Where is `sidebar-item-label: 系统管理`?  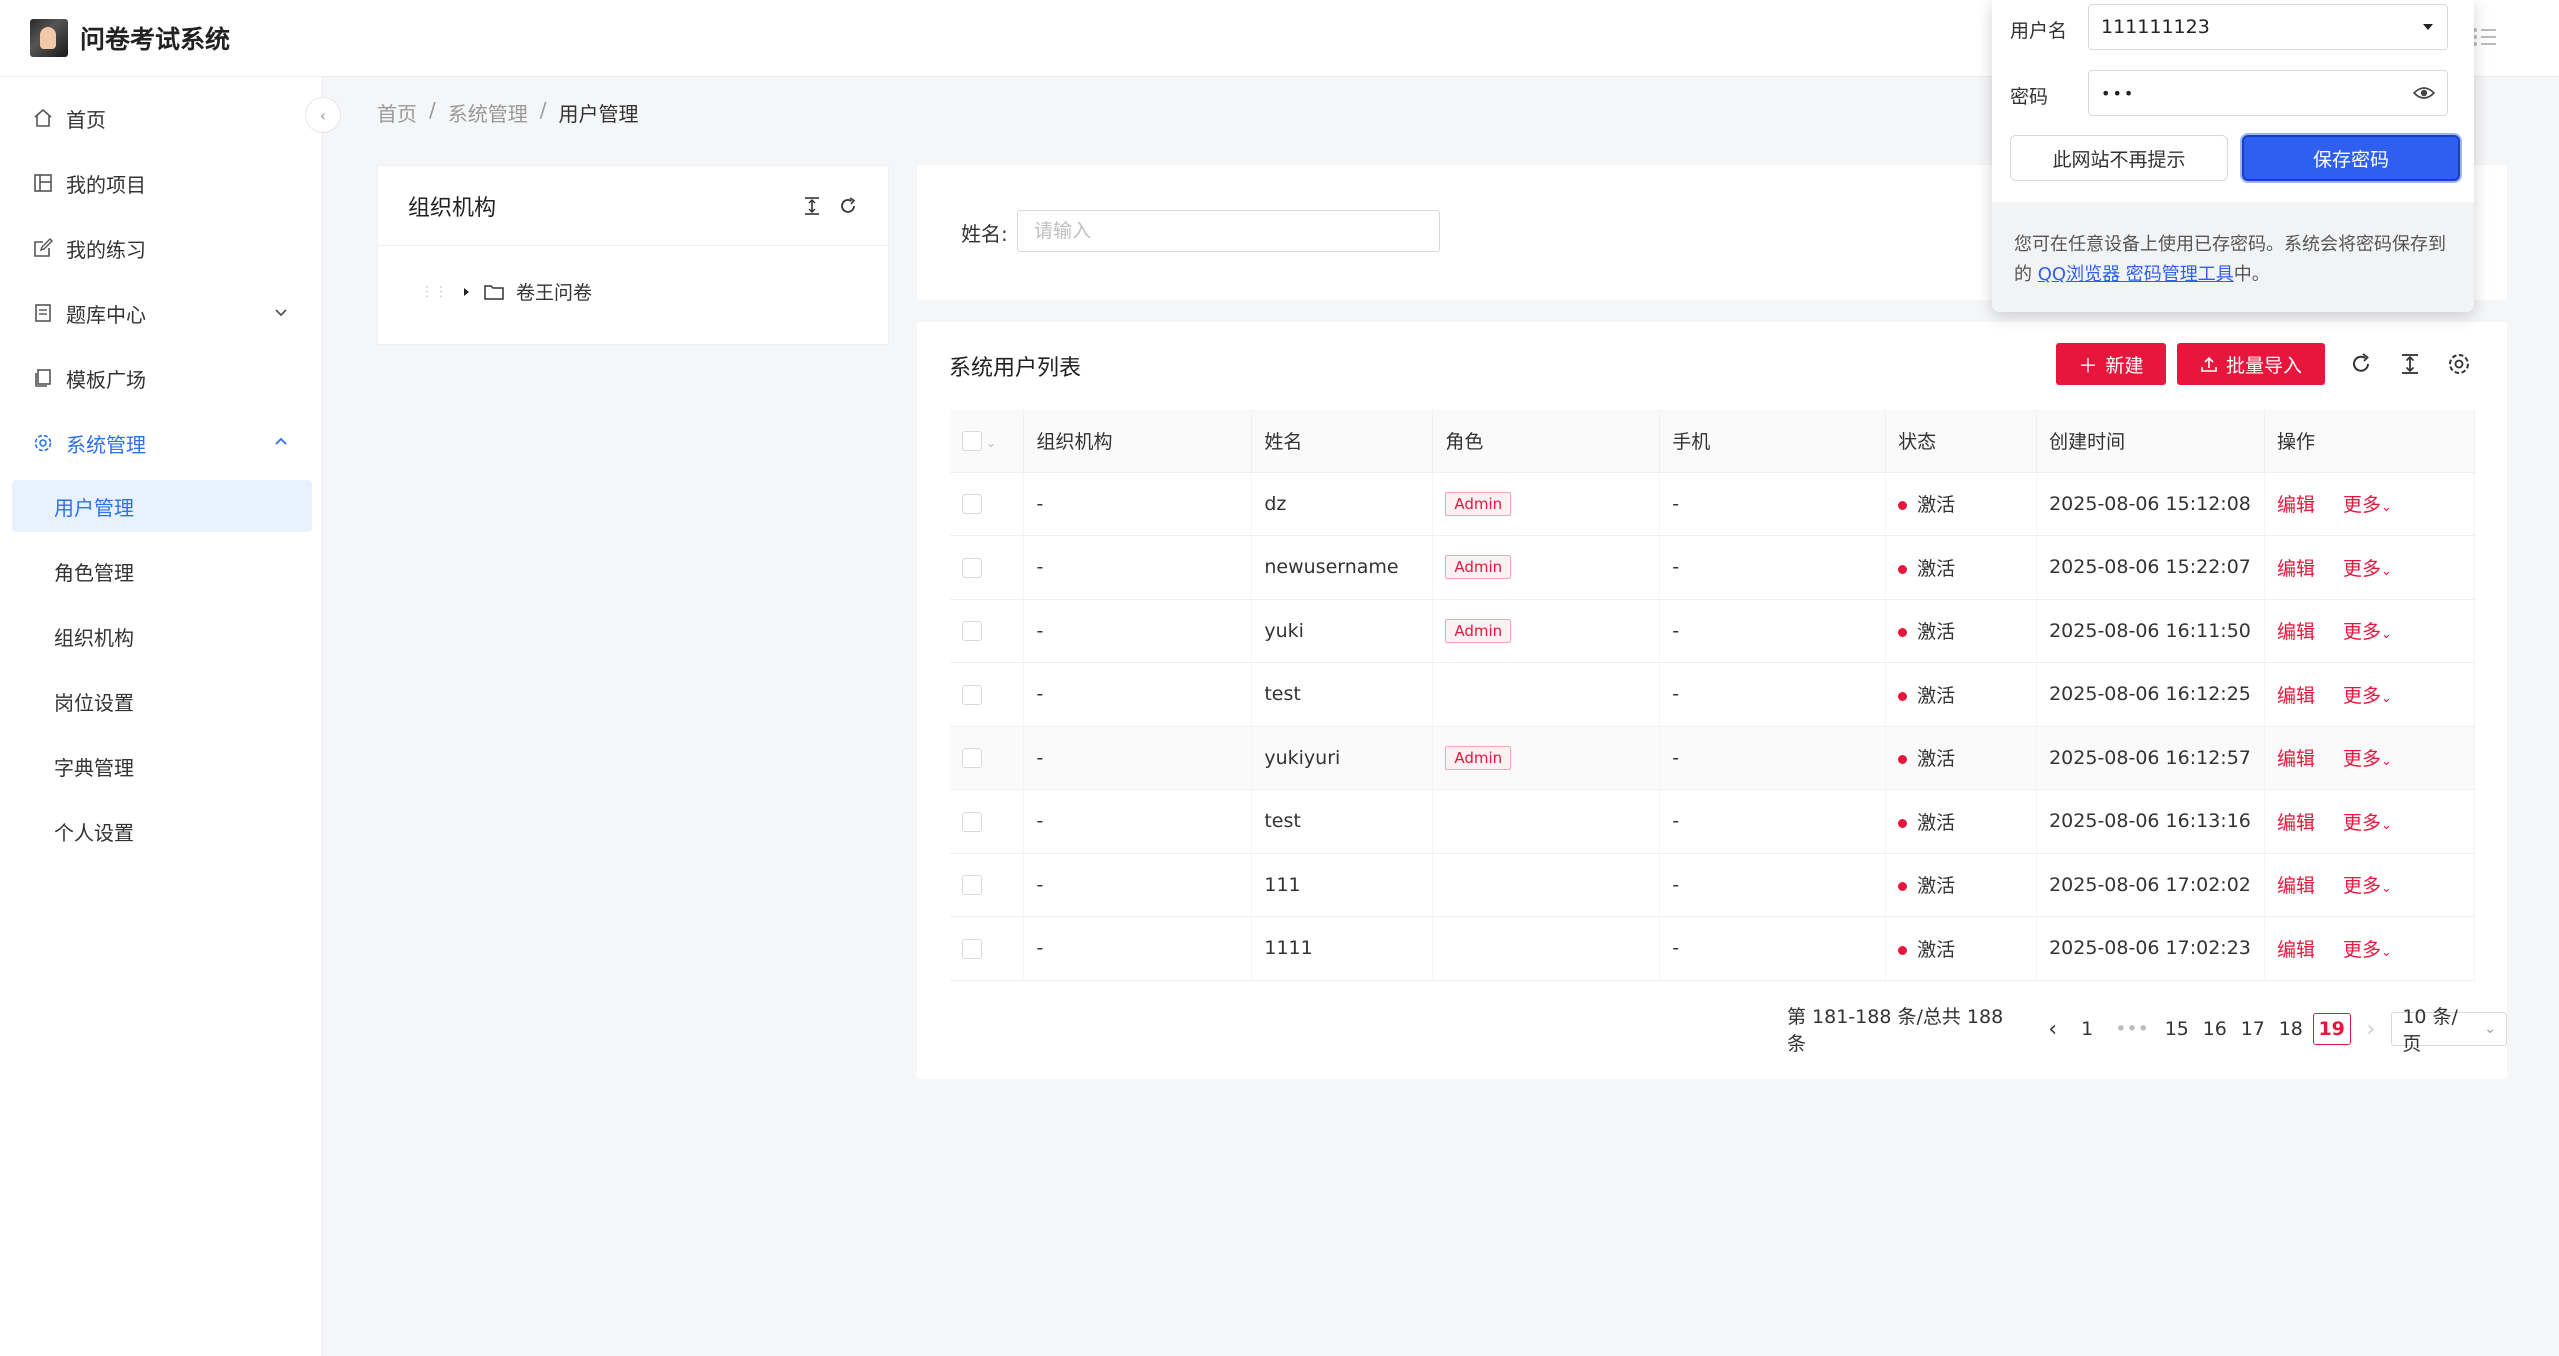
sidebar-item-label: 系统管理 is located at coordinates (106, 444).